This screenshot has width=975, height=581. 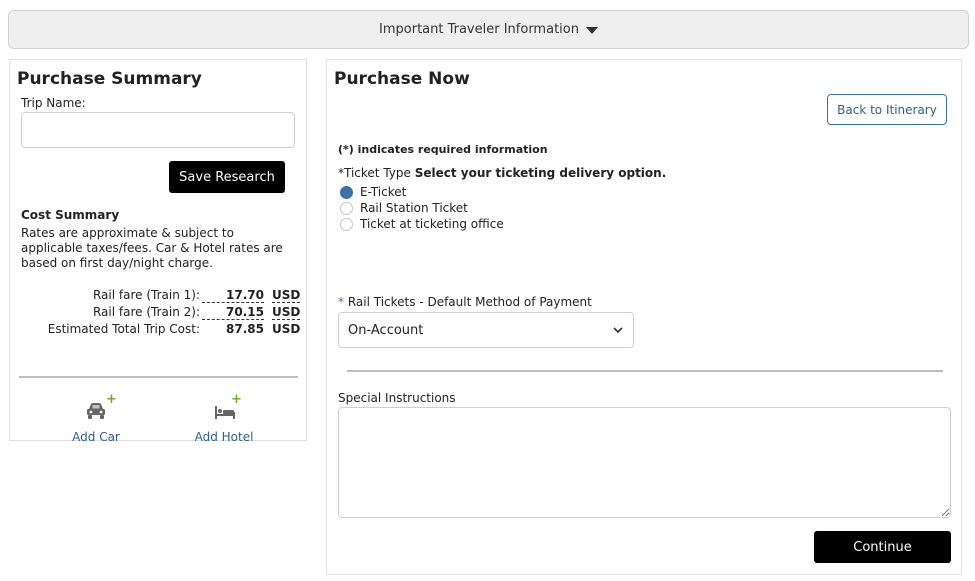 What do you see at coordinates (53, 103) in the screenshot?
I see `trip-name-label: Trip Name:` at bounding box center [53, 103].